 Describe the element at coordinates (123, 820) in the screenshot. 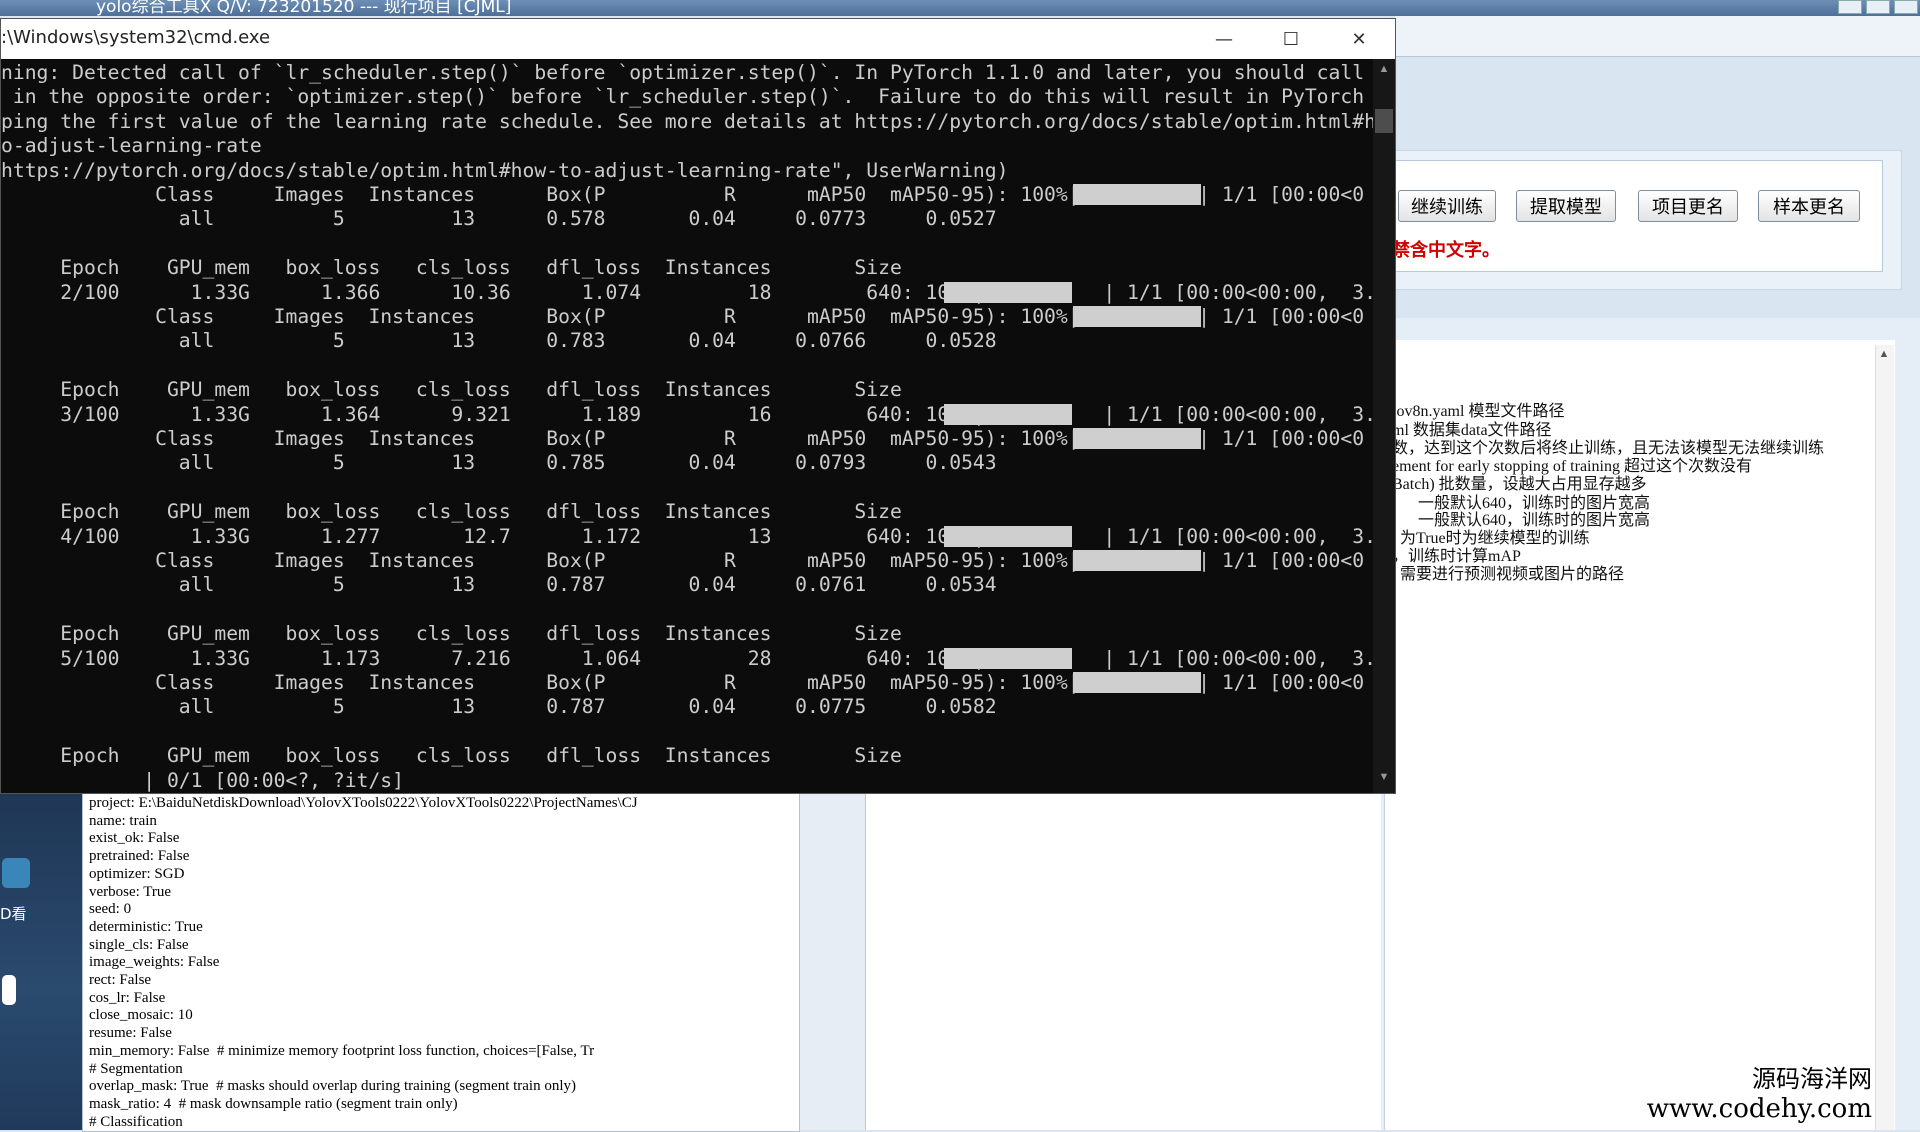

I see `log-line: name: train` at that location.